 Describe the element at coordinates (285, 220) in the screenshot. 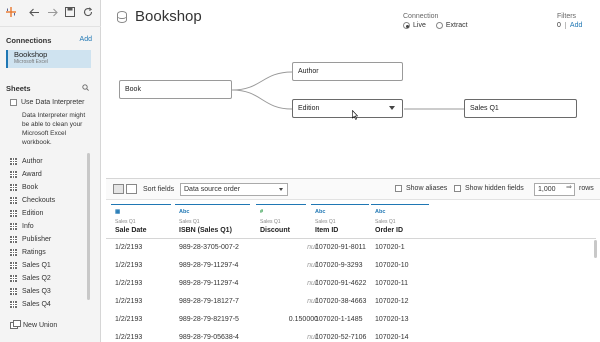

I see `column-header-discount: # Sales Q1 Discount` at that location.